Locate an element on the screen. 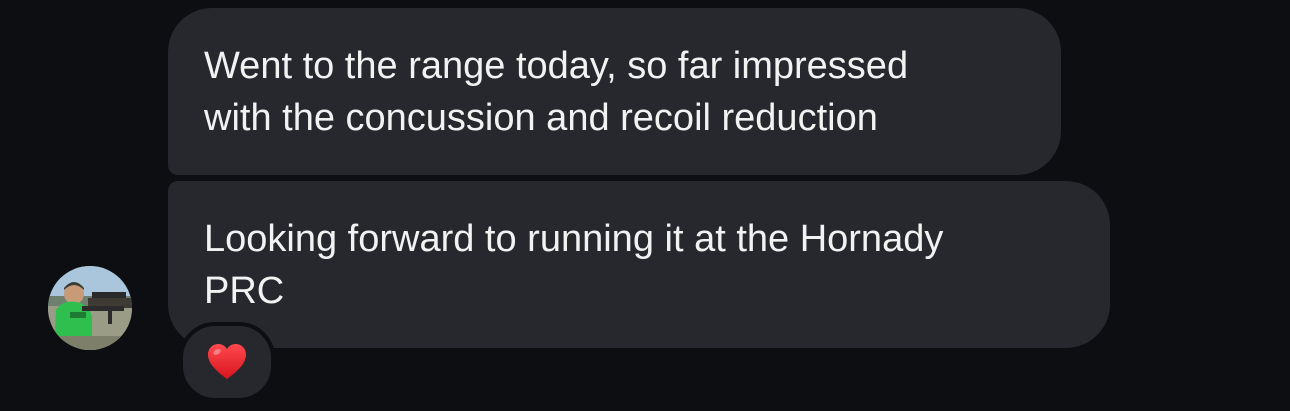 This screenshot has width=1290, height=411. reaction-badge is located at coordinates (227, 362).